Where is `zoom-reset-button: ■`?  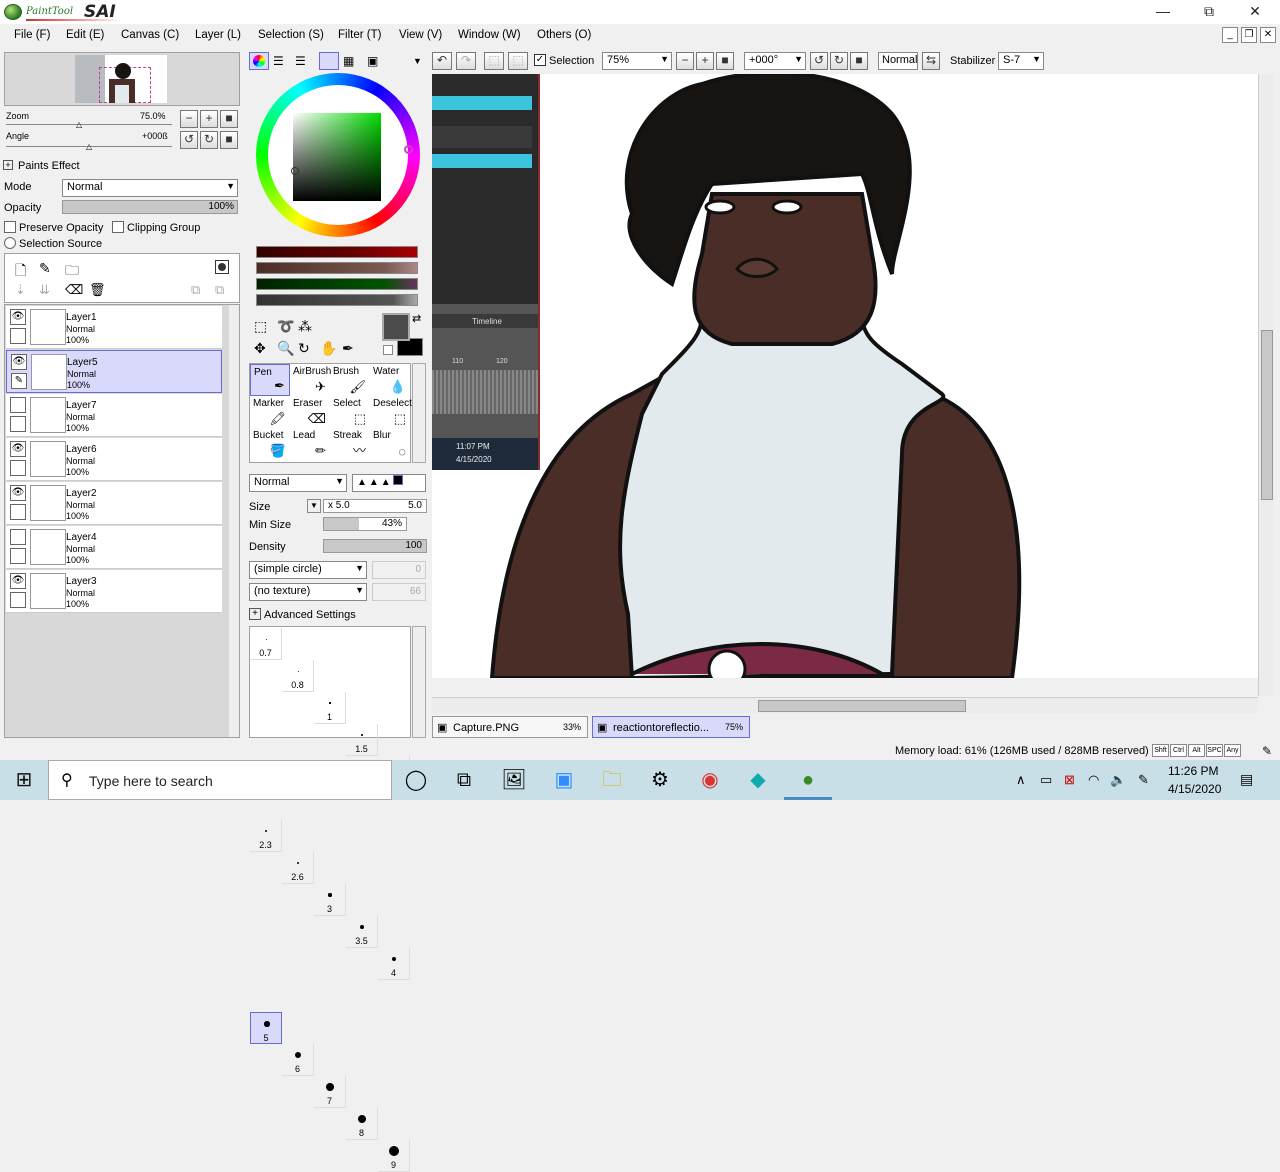 zoom-reset-button: ■ is located at coordinates (229, 119).